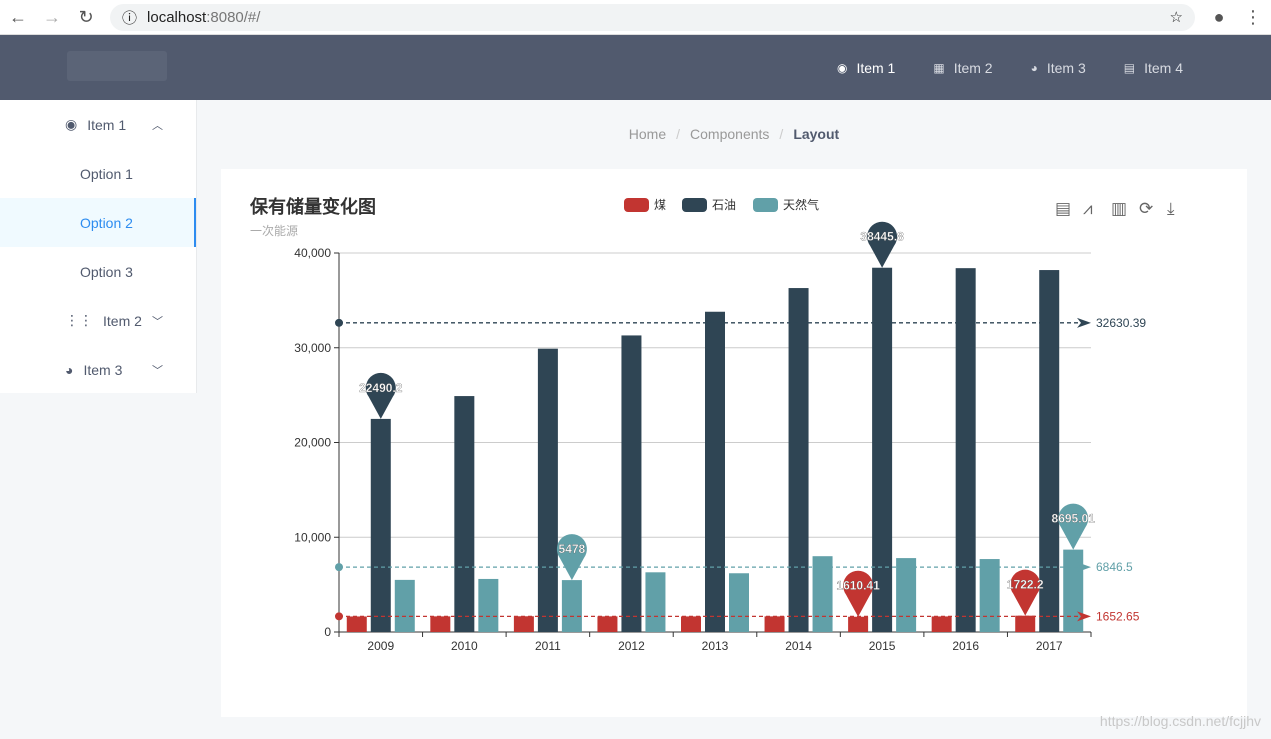  What do you see at coordinates (973, 67) in the screenshot?
I see `menu-label: Item 2` at bounding box center [973, 67].